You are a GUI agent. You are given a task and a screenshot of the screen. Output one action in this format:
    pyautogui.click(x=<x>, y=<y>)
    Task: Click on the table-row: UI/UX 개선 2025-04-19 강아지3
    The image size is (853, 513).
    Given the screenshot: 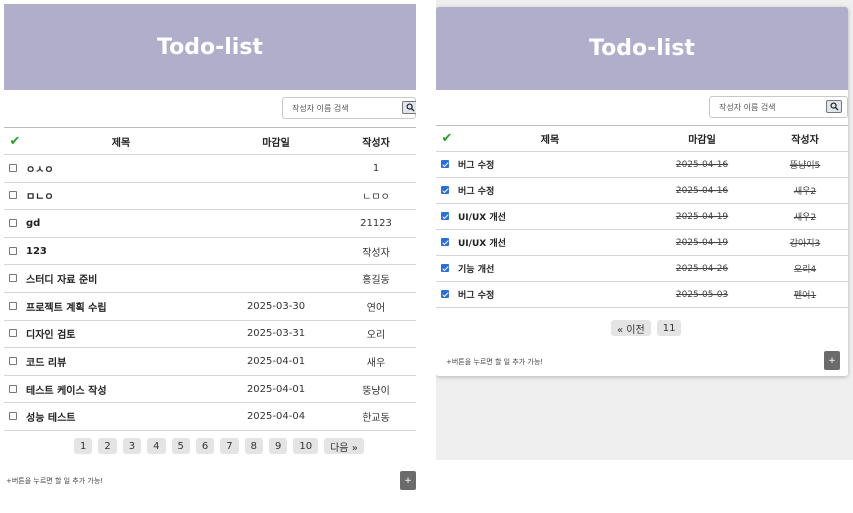 What is the action you would take?
    pyautogui.click(x=642, y=242)
    